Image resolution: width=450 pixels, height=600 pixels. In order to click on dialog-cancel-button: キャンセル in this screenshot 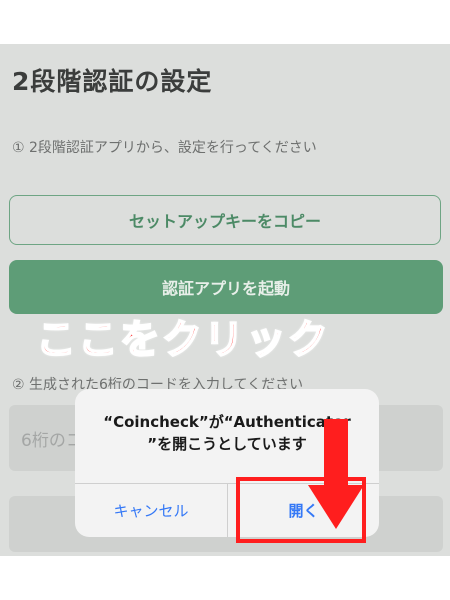, I will do `click(151, 510)`.